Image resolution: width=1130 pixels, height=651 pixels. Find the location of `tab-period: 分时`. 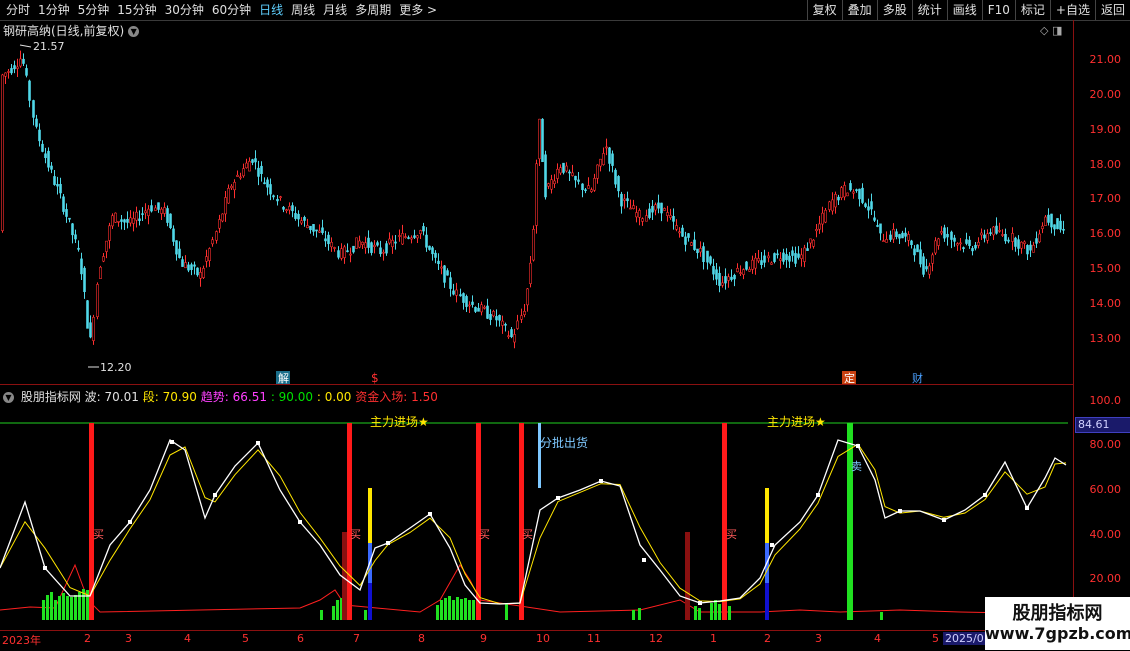

tab-period: 分时 is located at coordinates (18, 10).